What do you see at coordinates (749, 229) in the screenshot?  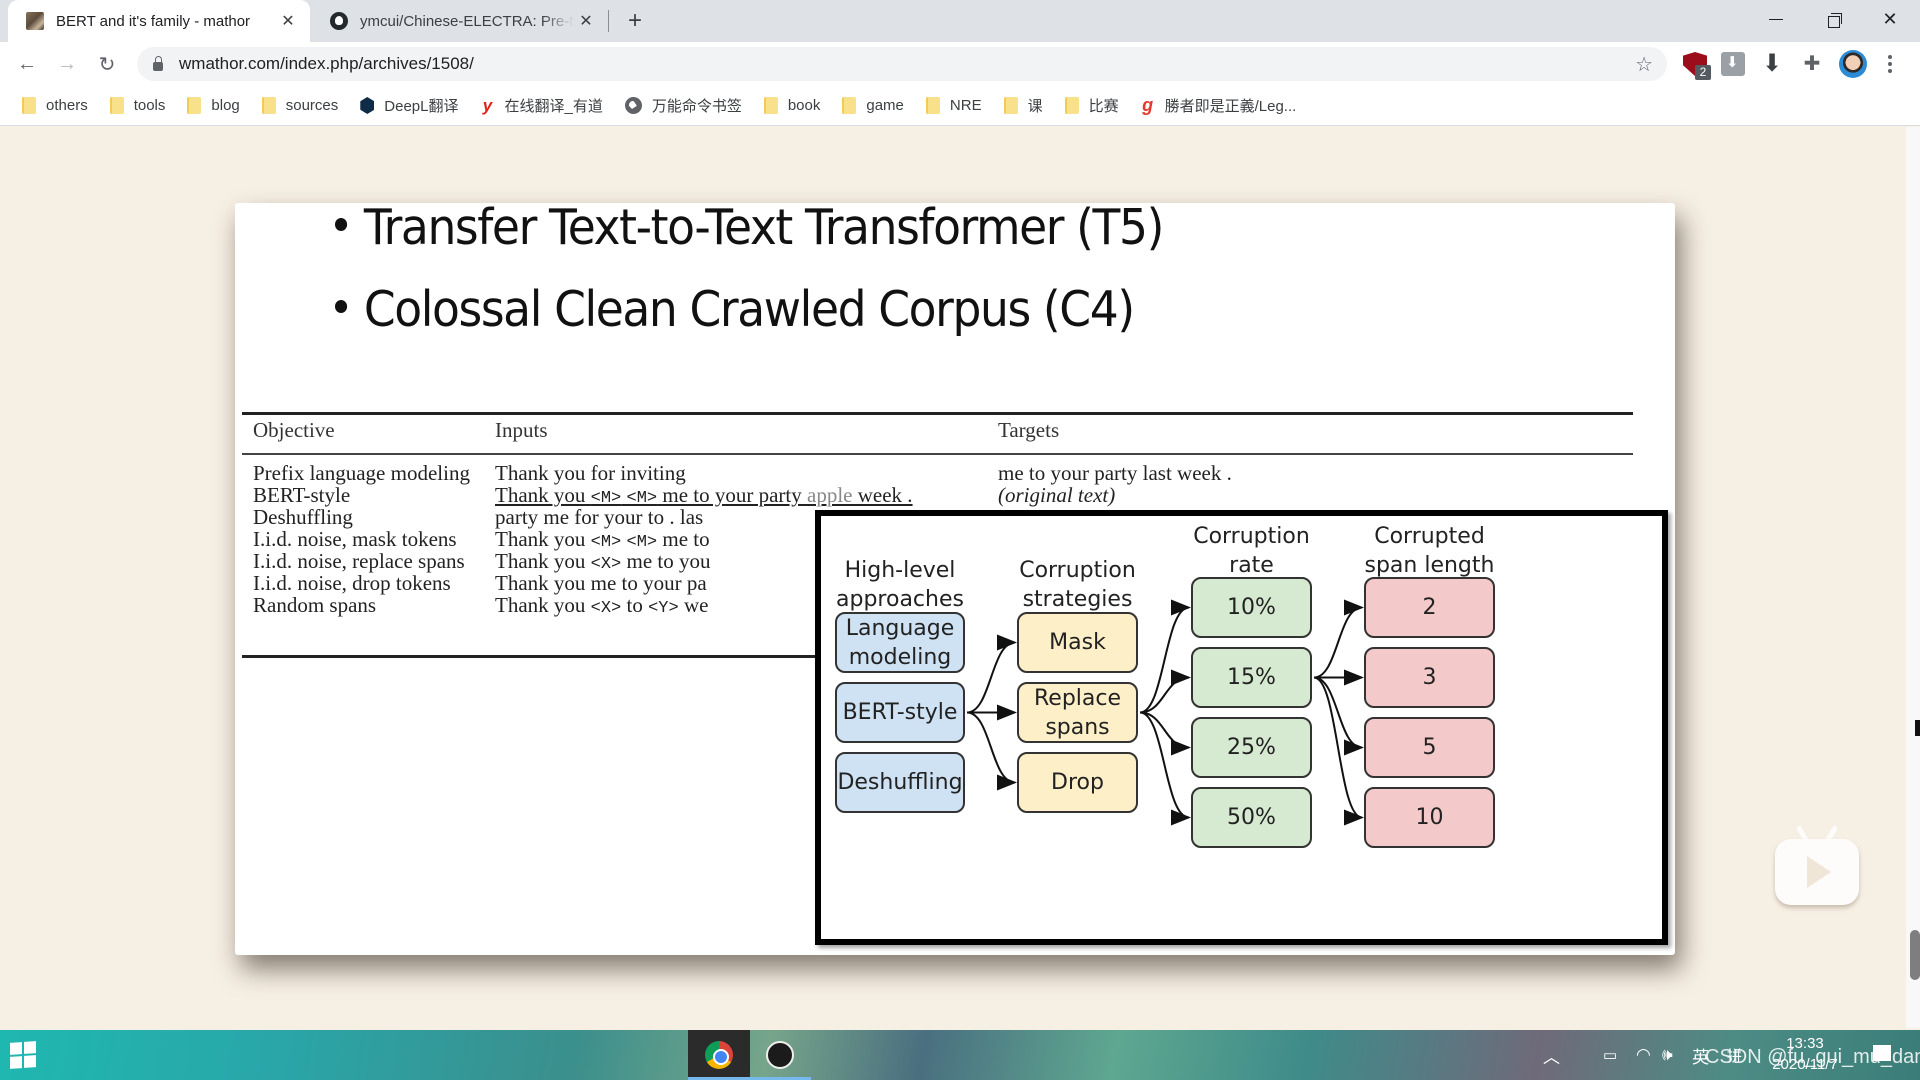 I see `bullet-t5: Transfer Text-to-Text Transformer (T5)` at bounding box center [749, 229].